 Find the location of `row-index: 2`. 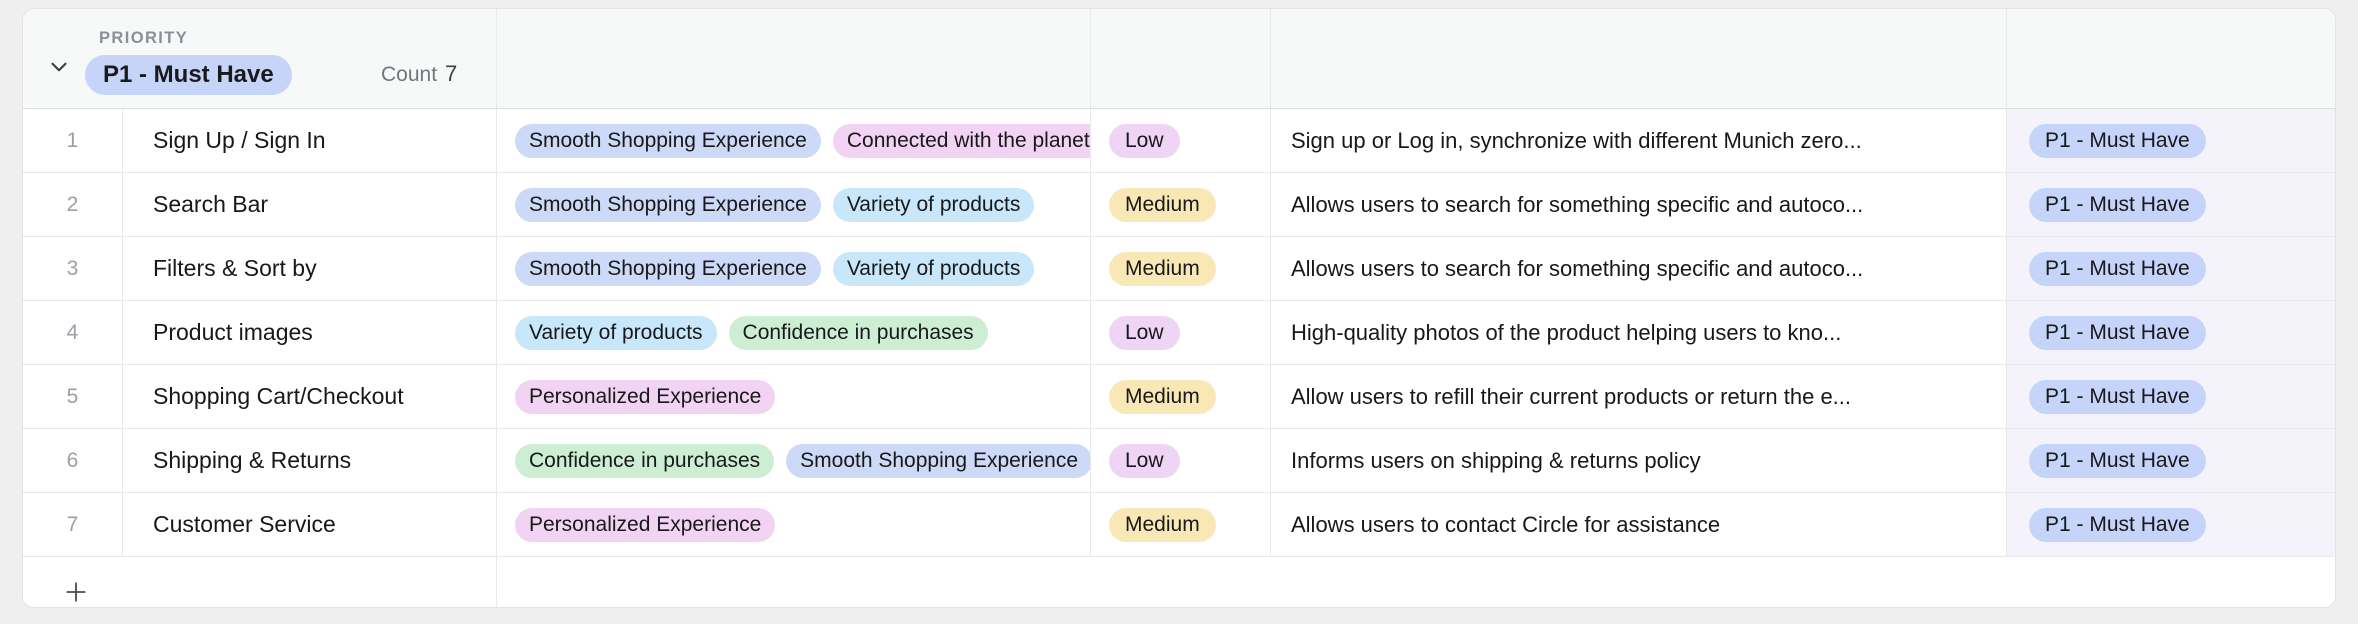

row-index: 2 is located at coordinates (72, 204).